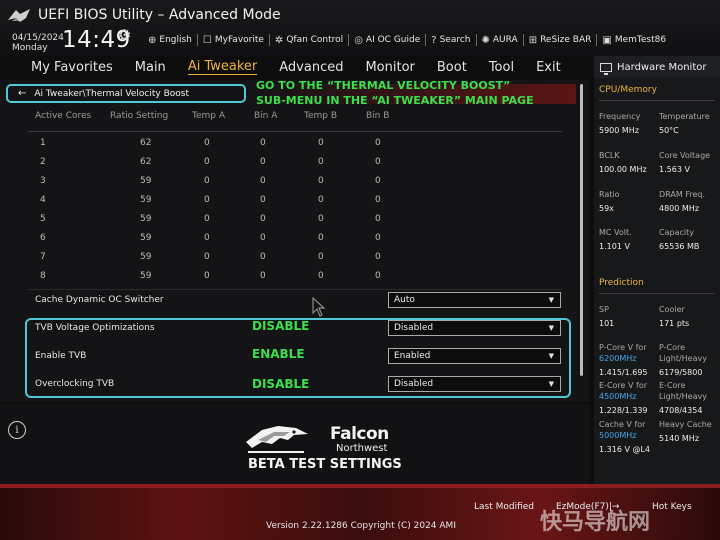 The width and height of the screenshot is (720, 540). What do you see at coordinates (474, 384) in the screenshot?
I see `overclocking-tvb-select: Disabled ▼` at bounding box center [474, 384].